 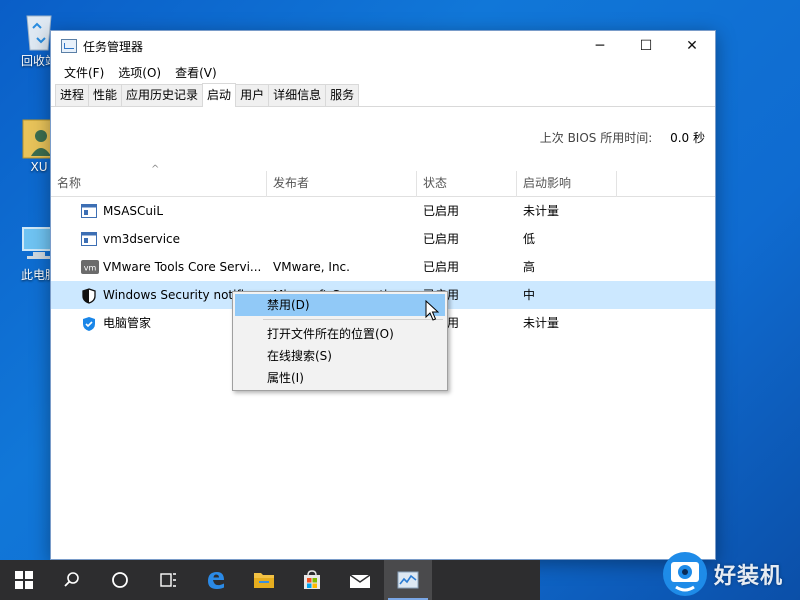 I want to click on row-impact: 低, so click(x=529, y=239).